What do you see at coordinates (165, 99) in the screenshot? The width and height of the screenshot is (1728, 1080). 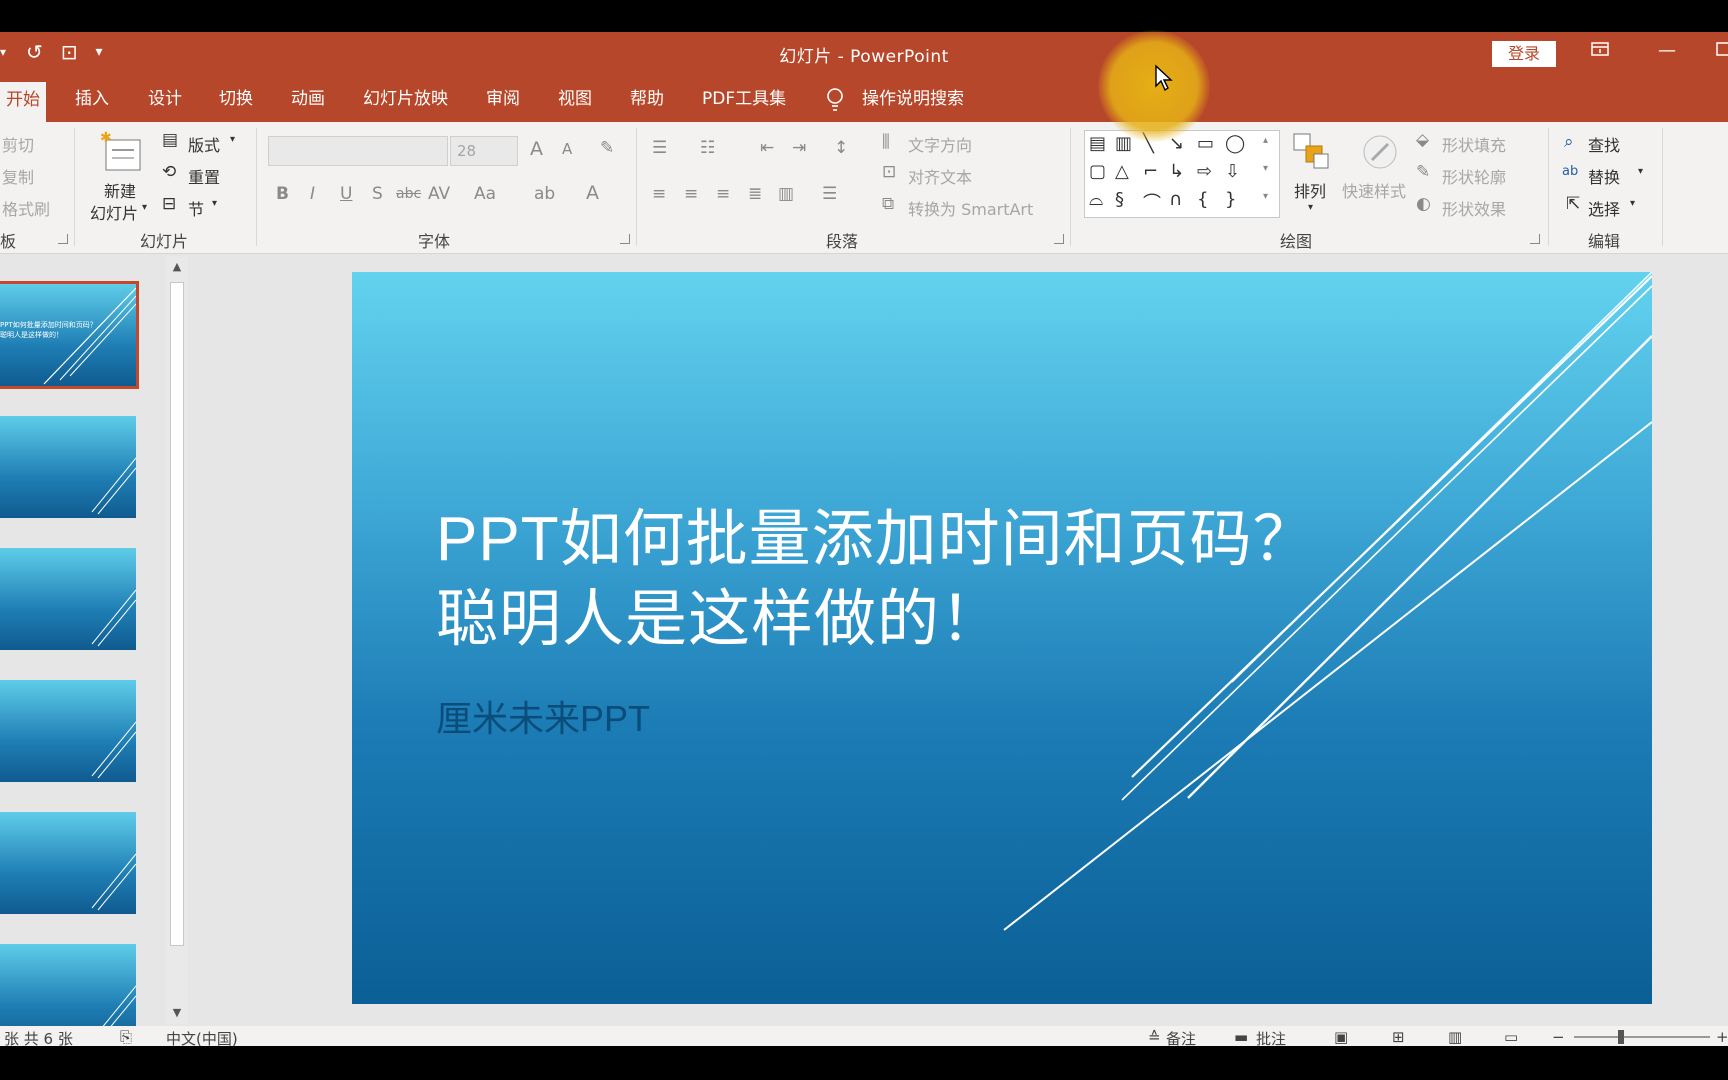 I see `tab-design: 设计` at bounding box center [165, 99].